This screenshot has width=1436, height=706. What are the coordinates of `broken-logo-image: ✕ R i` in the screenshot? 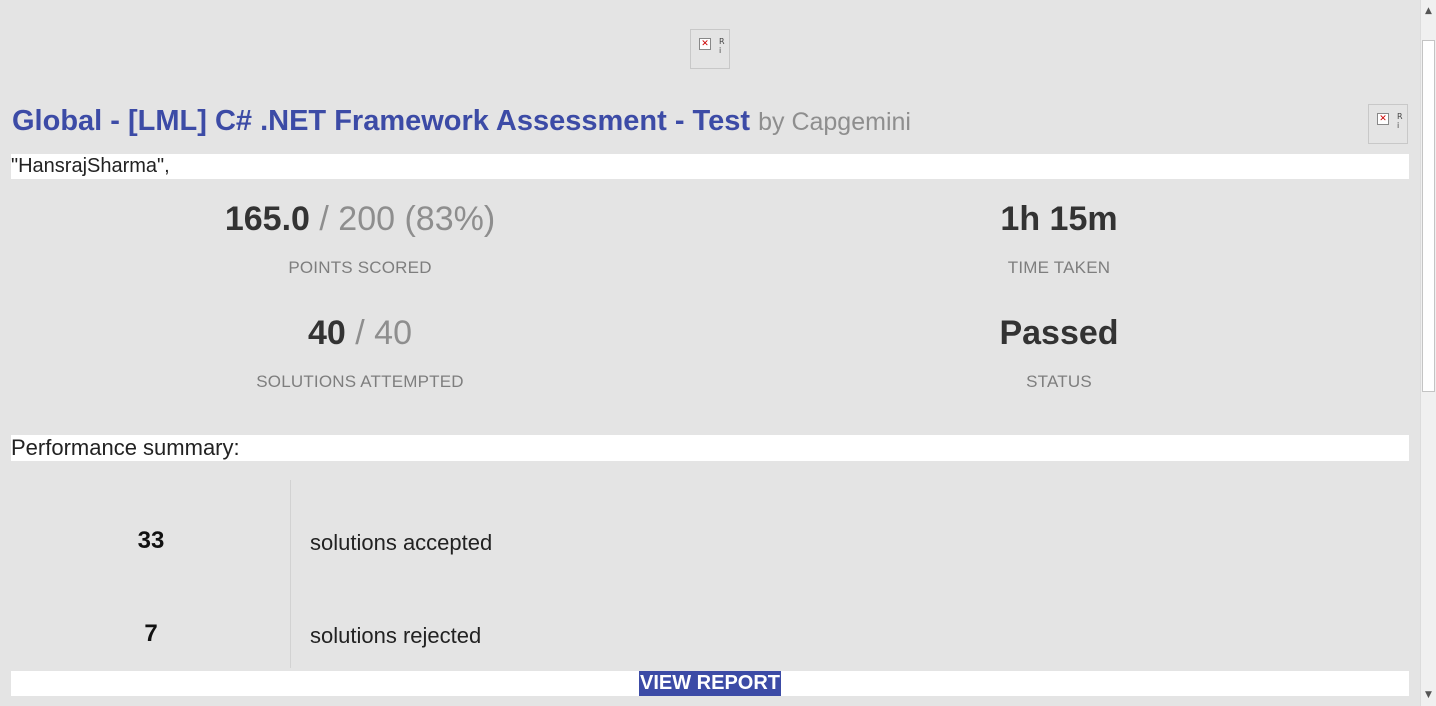 It's located at (710, 49).